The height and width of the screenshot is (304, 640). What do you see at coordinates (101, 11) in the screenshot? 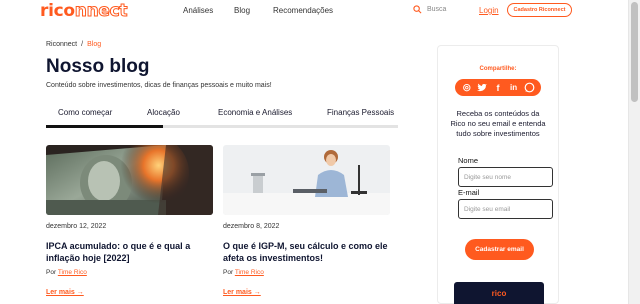
I see `logo-text-nnect: nnect` at bounding box center [101, 11].